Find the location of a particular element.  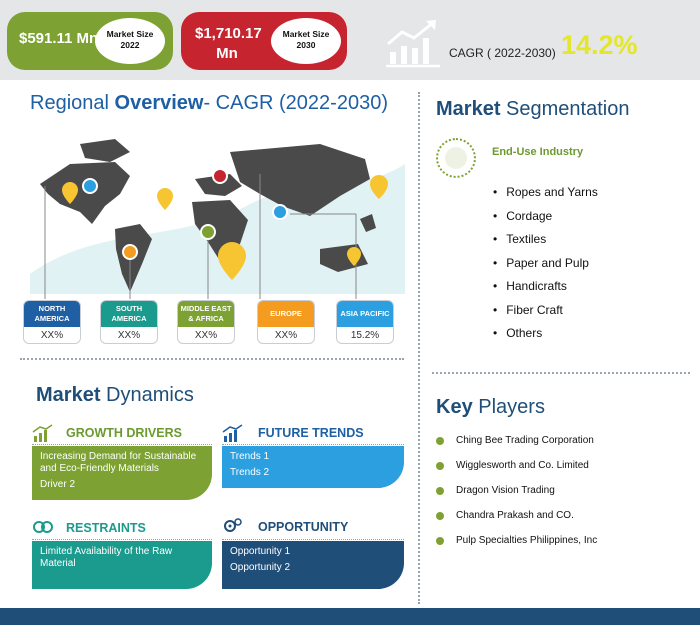

region-label-south-america: SOUTH AMERICA is located at coordinates (129, 314).